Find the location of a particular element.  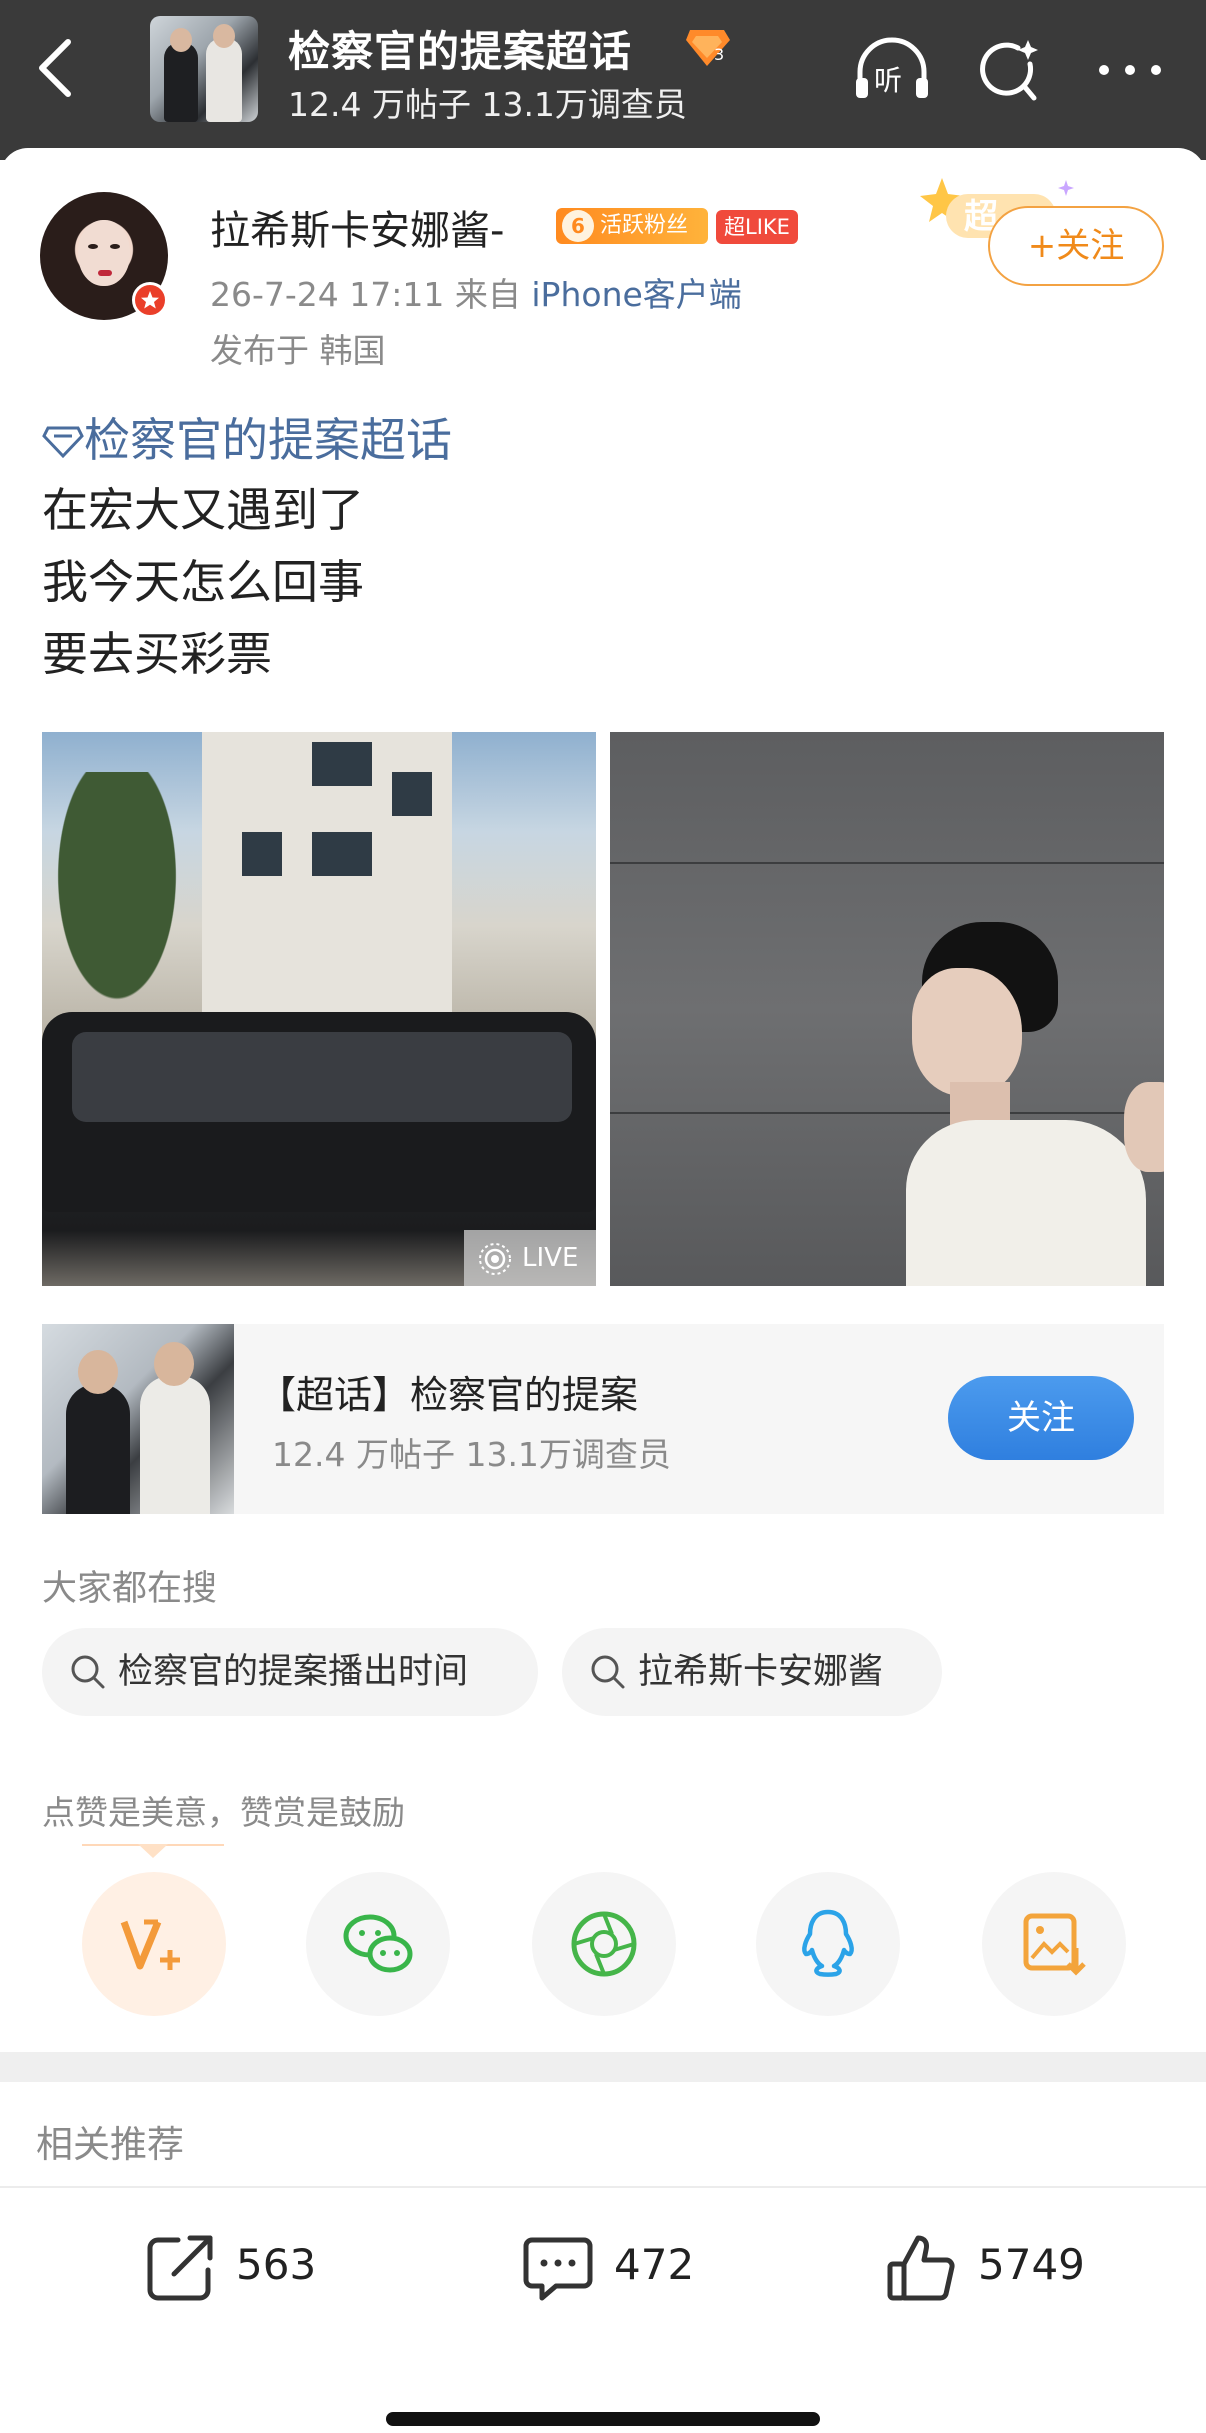

page-subtitle: 12.4 万帖子 13.1万调查员 is located at coordinates (487, 104).